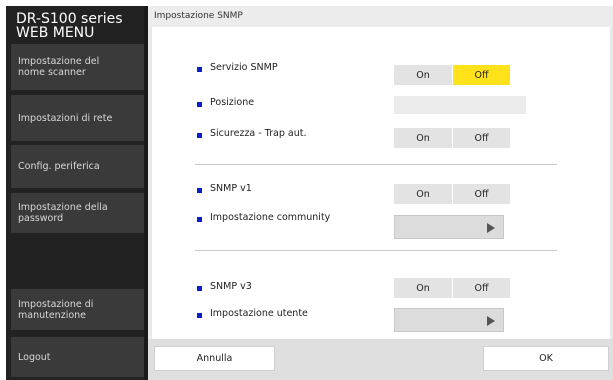 The height and width of the screenshot is (380, 613). I want to click on sidebar-item-network: Impostazioni di rete, so click(77, 118).